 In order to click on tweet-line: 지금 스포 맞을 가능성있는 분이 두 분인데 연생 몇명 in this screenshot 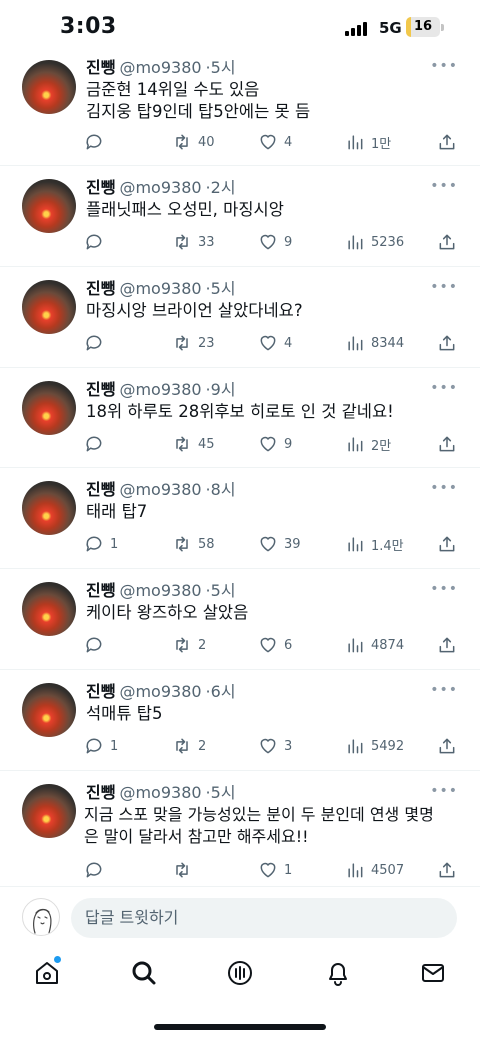, I will do `click(259, 814)`.